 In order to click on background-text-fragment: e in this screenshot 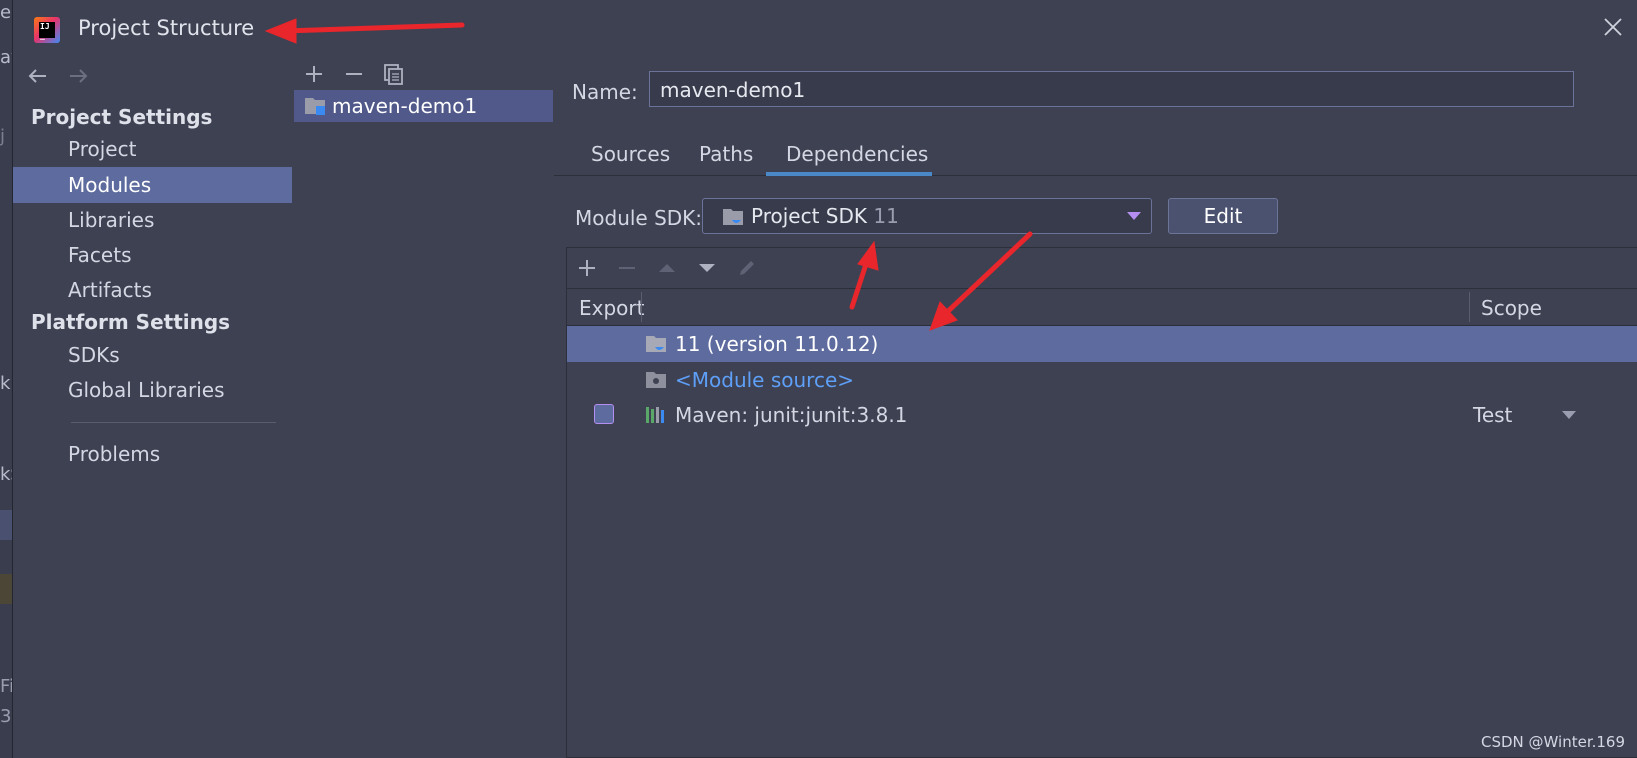, I will do `click(6, 12)`.